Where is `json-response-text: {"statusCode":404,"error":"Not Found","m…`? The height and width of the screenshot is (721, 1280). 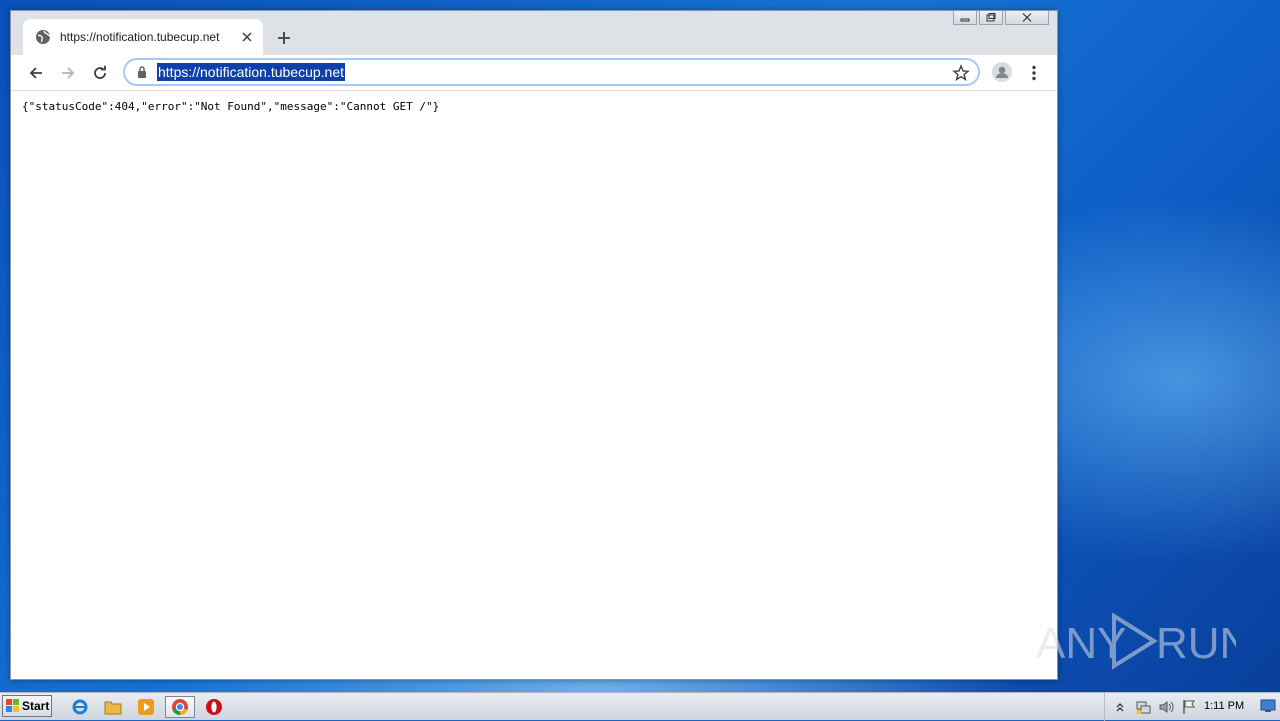 json-response-text: {"statusCode":404,"error":"Not Found","m… is located at coordinates (231, 106).